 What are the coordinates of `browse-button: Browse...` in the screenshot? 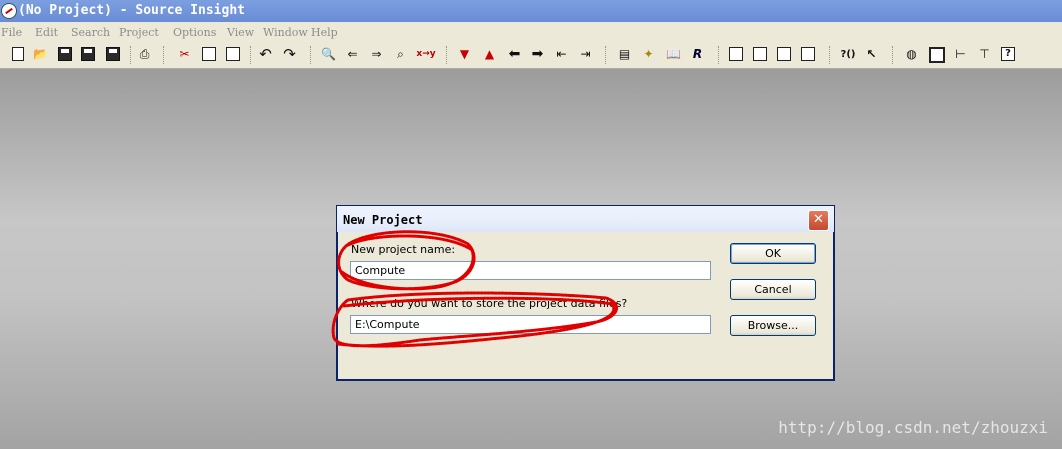 It's located at (773, 325).